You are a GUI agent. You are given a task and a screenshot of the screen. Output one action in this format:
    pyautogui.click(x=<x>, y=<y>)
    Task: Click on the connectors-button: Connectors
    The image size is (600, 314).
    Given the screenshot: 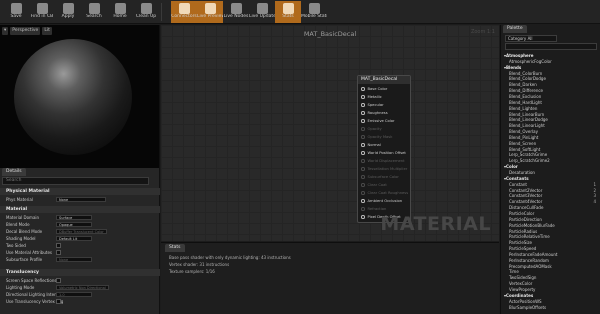 What is the action you would take?
    pyautogui.click(x=184, y=12)
    